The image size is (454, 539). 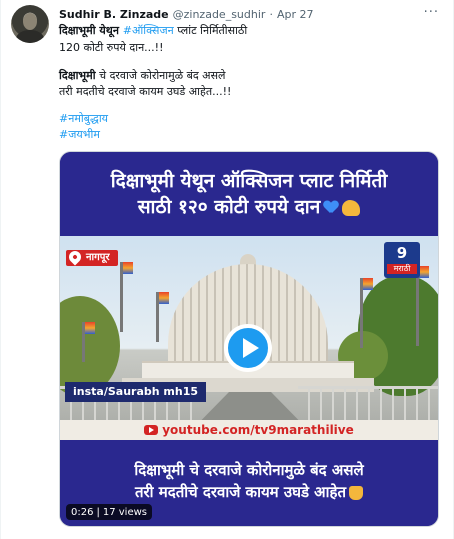 I want to click on tv9-logo-number: 9, so click(x=402, y=253).